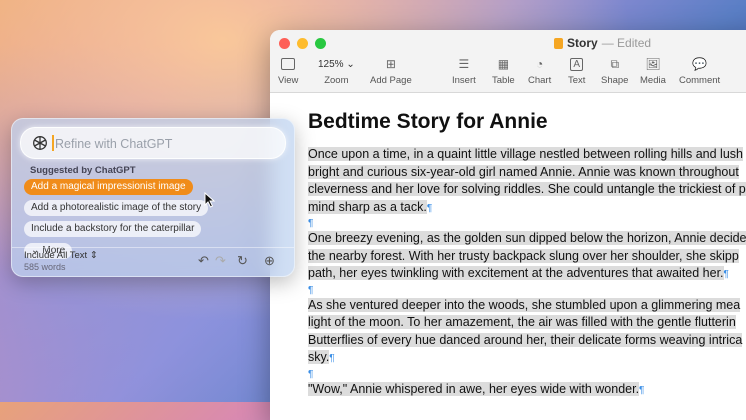 The image size is (746, 420). Describe the element at coordinates (210, 200) in the screenshot. I see `mouse-pointer-icon` at that location.